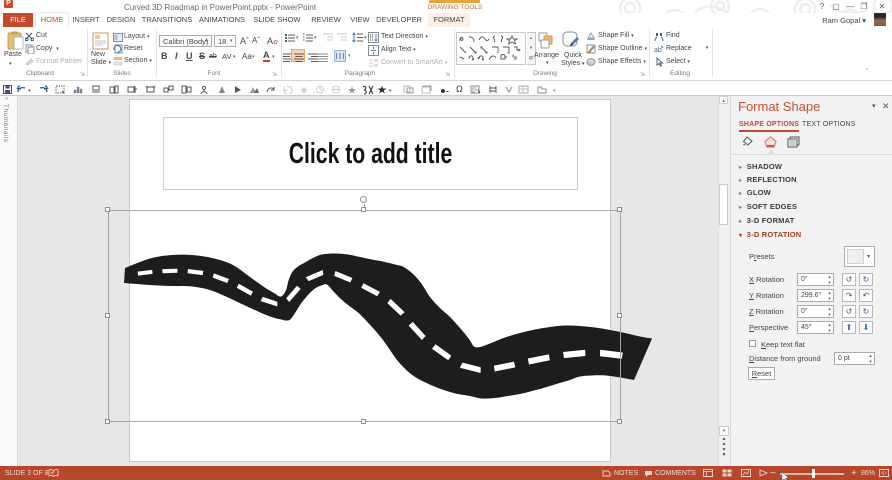 This screenshot has height=480, width=892. What do you see at coordinates (658, 50) in the screenshot?
I see `svg-text: ab` at bounding box center [658, 50].